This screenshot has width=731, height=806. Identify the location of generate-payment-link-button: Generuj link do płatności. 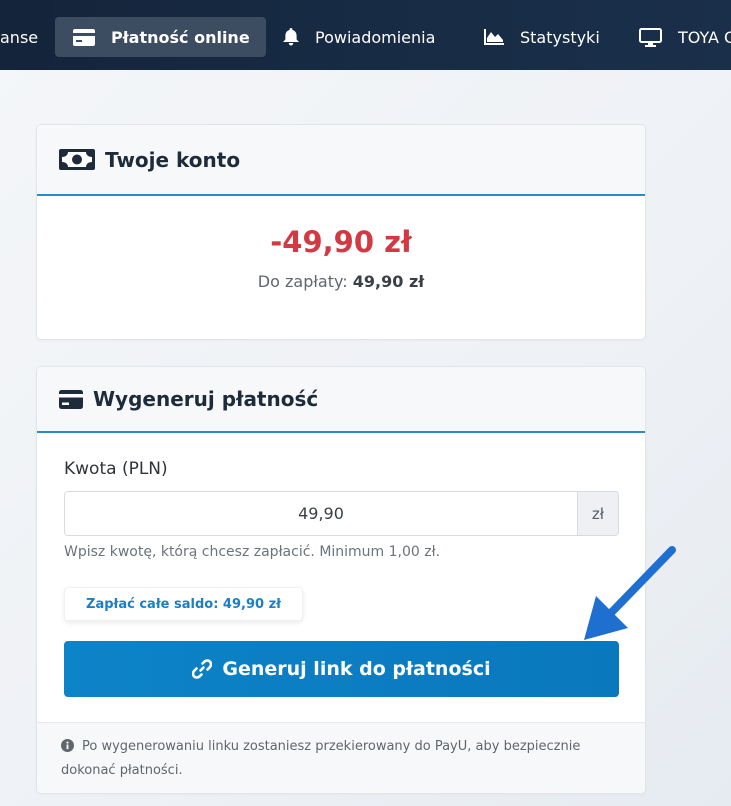
(341, 669).